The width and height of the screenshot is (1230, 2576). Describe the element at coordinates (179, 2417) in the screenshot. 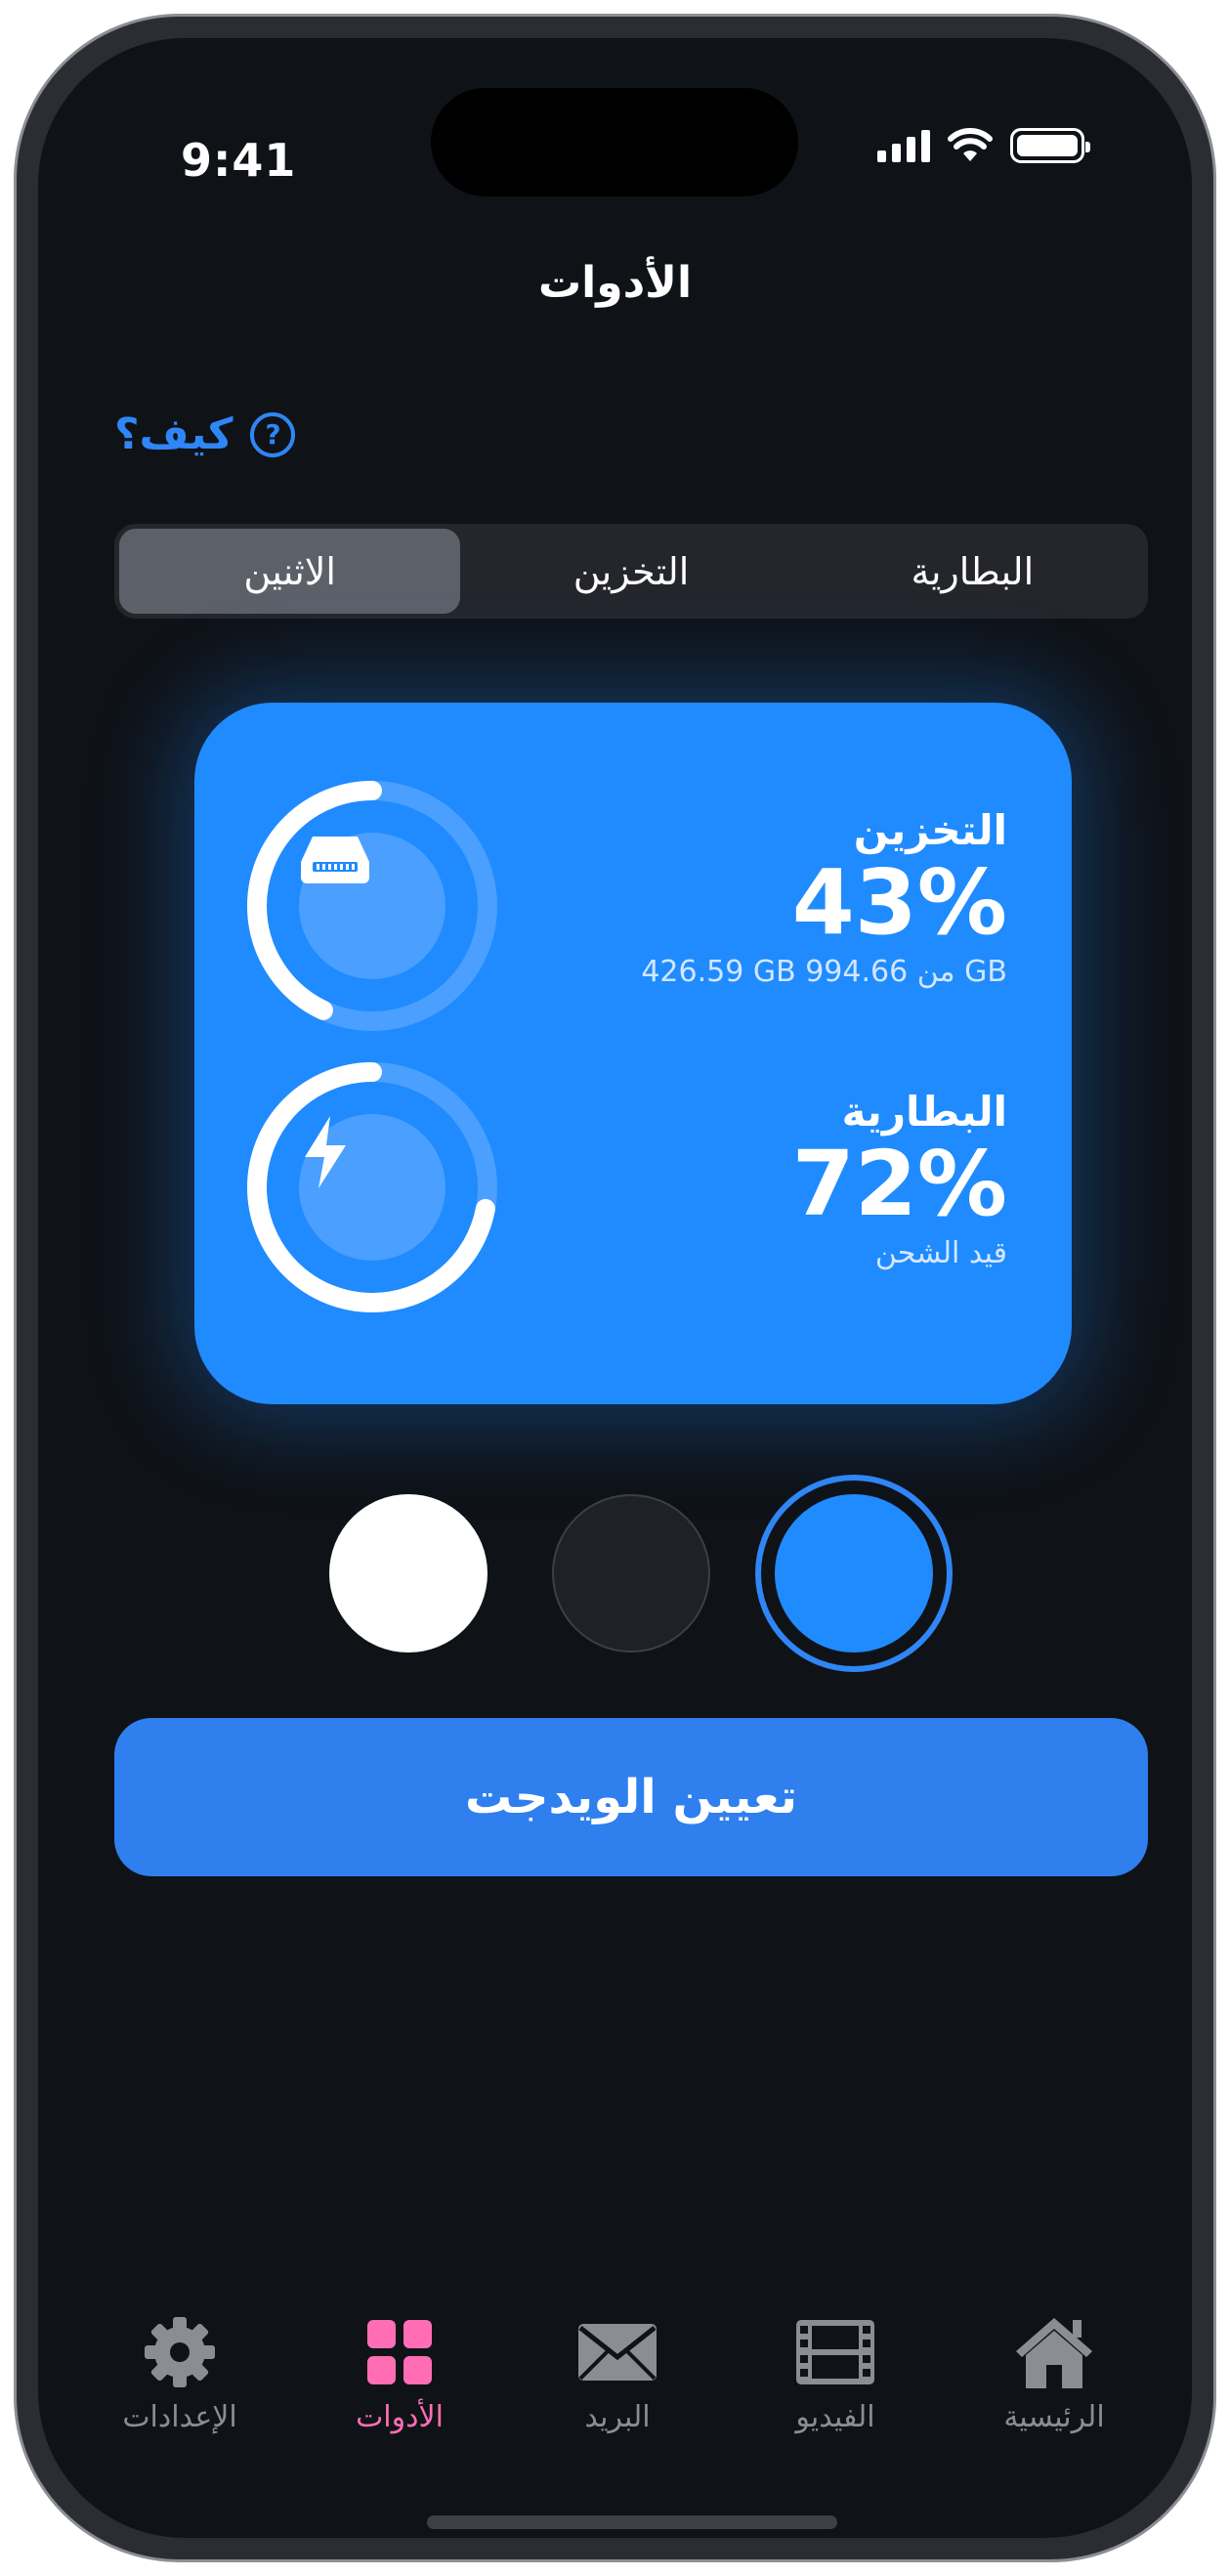

I see `tab-settings-label: الإعدادات` at that location.